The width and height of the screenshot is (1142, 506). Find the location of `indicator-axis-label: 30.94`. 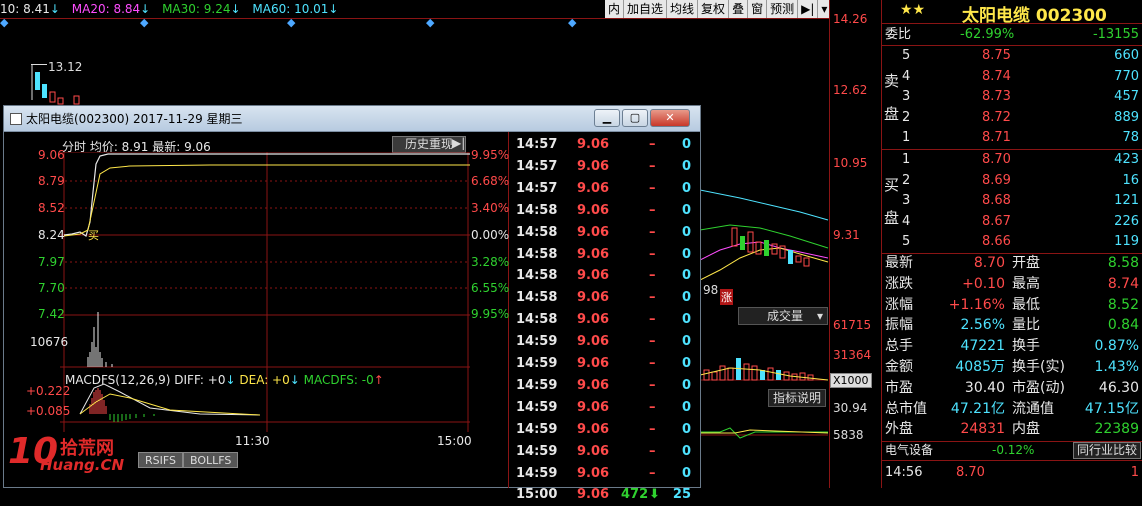

indicator-axis-label: 30.94 is located at coordinates (850, 408).